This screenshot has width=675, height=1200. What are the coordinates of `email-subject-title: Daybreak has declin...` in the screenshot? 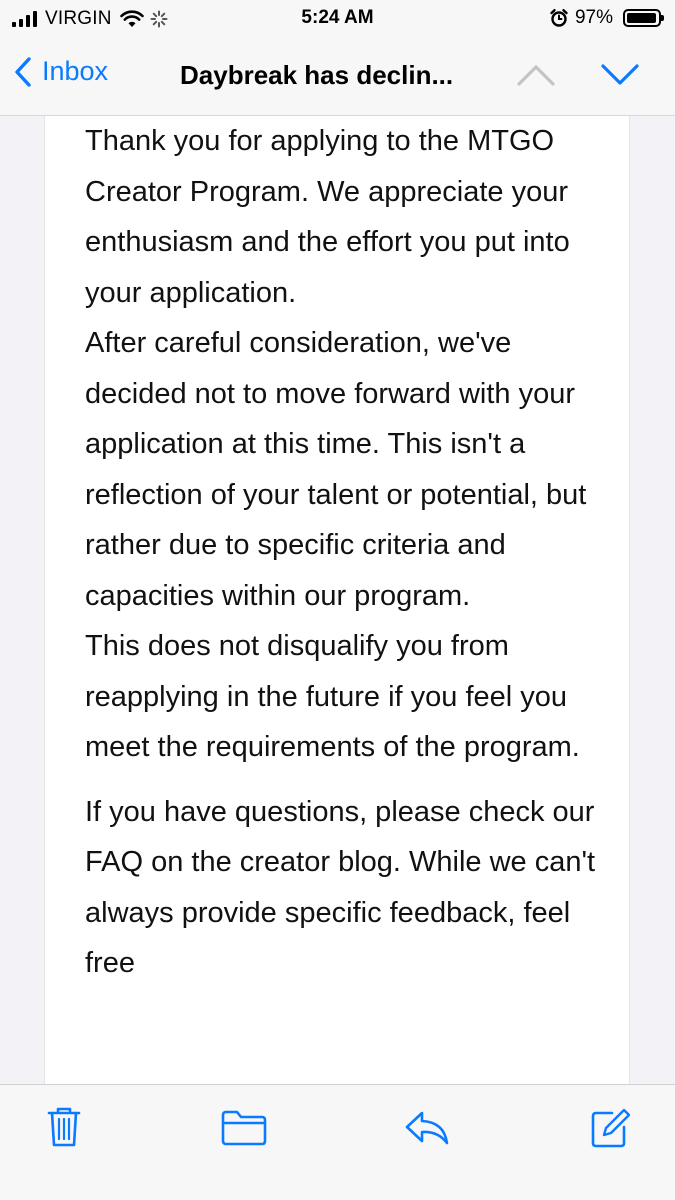 It's located at (317, 75).